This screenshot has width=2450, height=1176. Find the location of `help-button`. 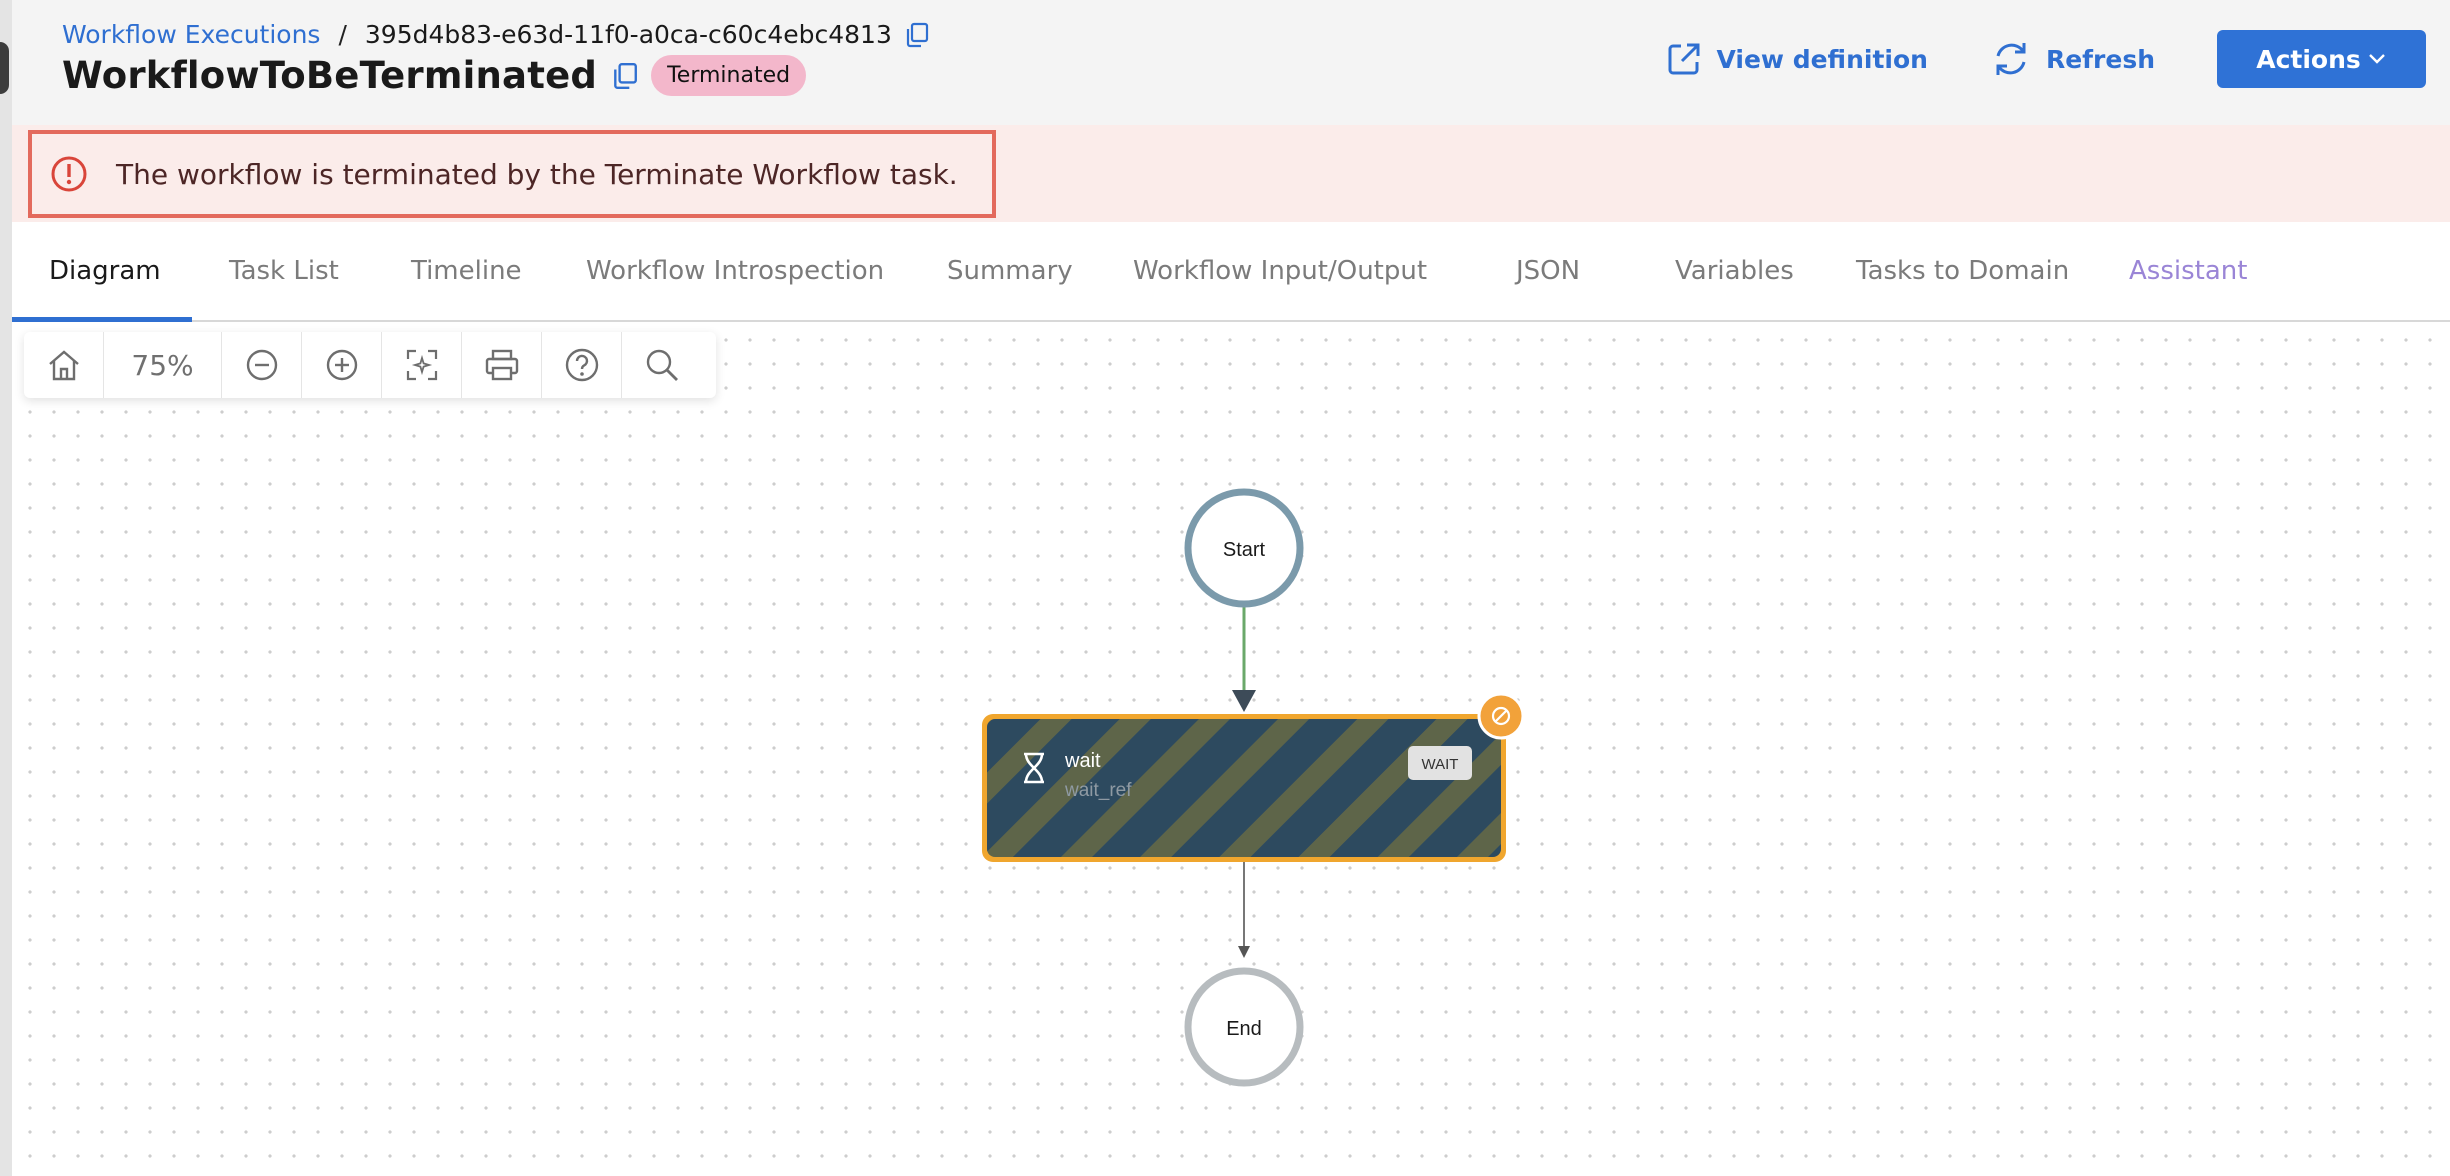

help-button is located at coordinates (582, 365).